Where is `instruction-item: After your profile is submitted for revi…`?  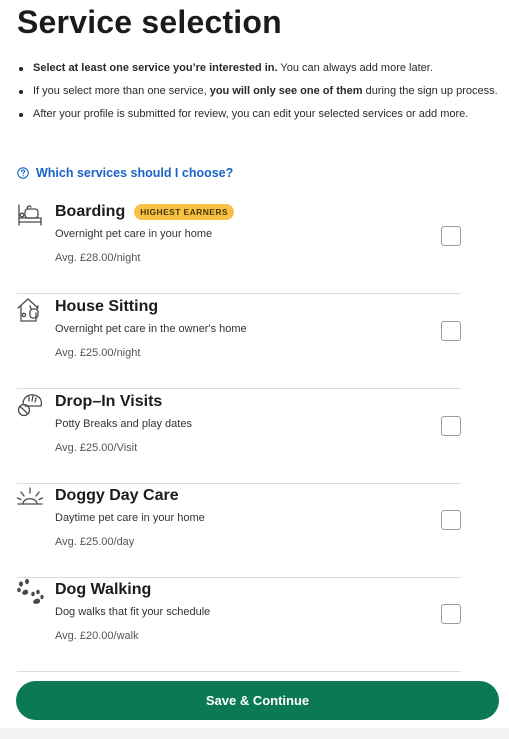
instruction-item: After your profile is submitted for revi… is located at coordinates (258, 114).